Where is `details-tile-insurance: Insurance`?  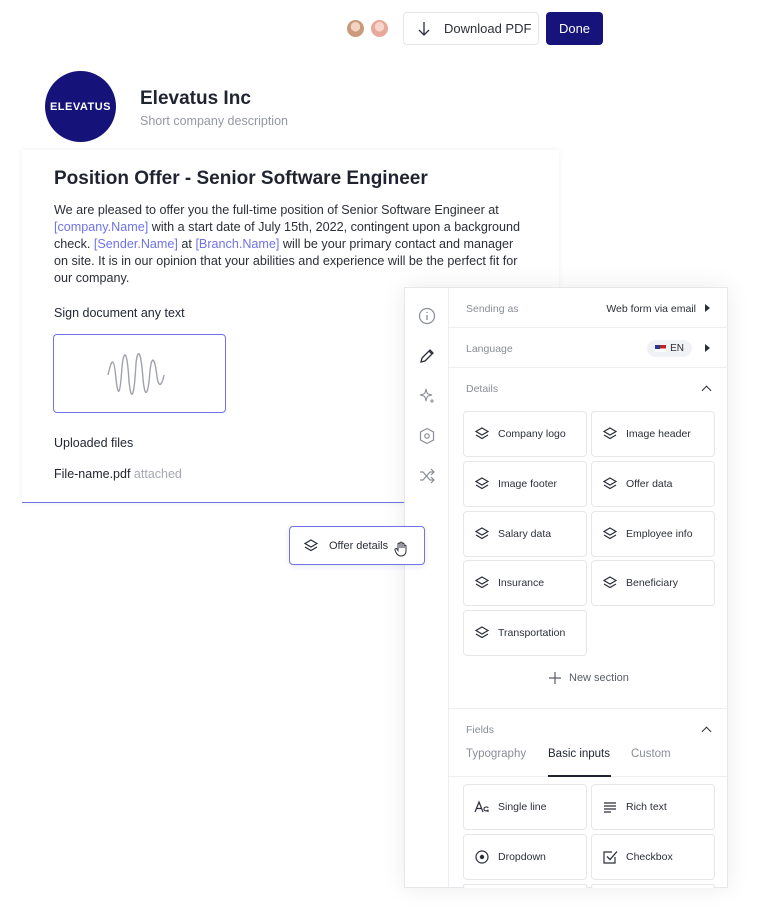 details-tile-insurance: Insurance is located at coordinates (525, 583).